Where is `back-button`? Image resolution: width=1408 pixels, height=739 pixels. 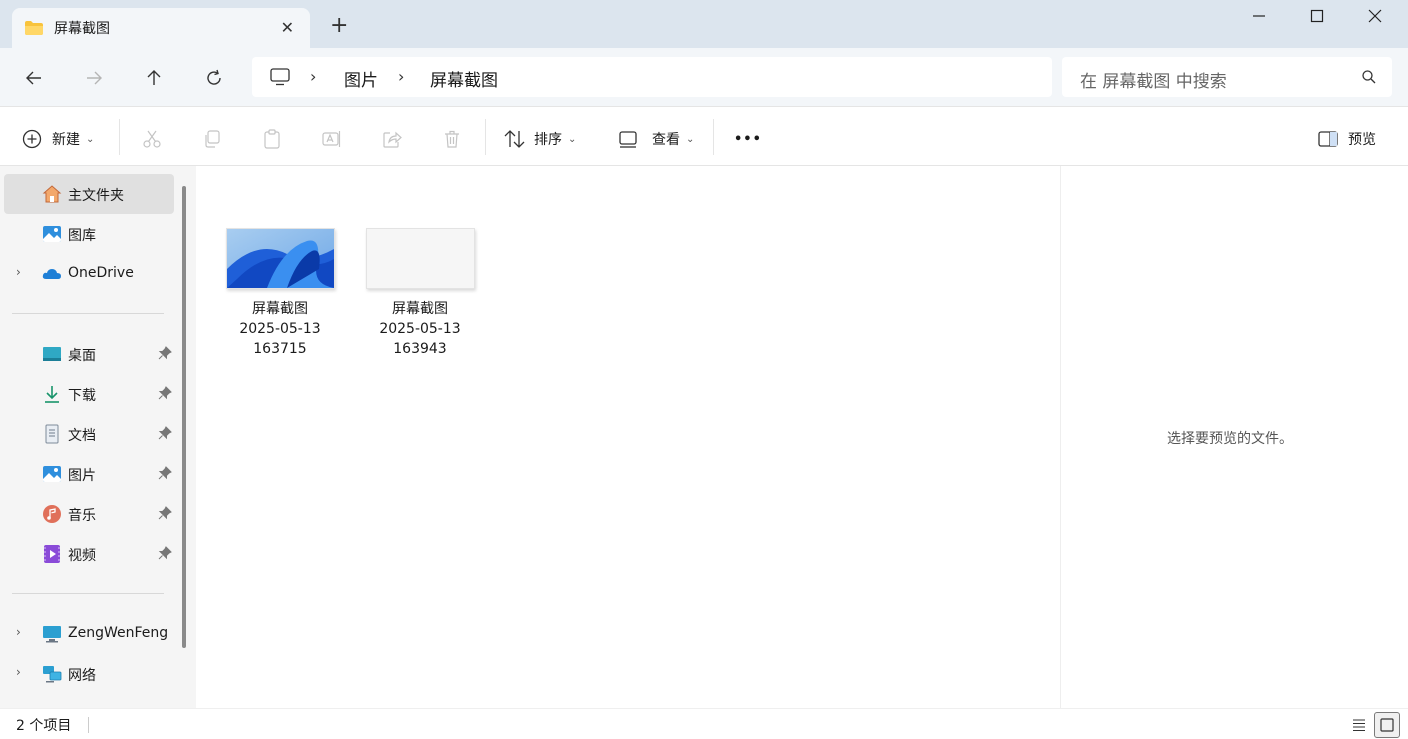 back-button is located at coordinates (34, 78).